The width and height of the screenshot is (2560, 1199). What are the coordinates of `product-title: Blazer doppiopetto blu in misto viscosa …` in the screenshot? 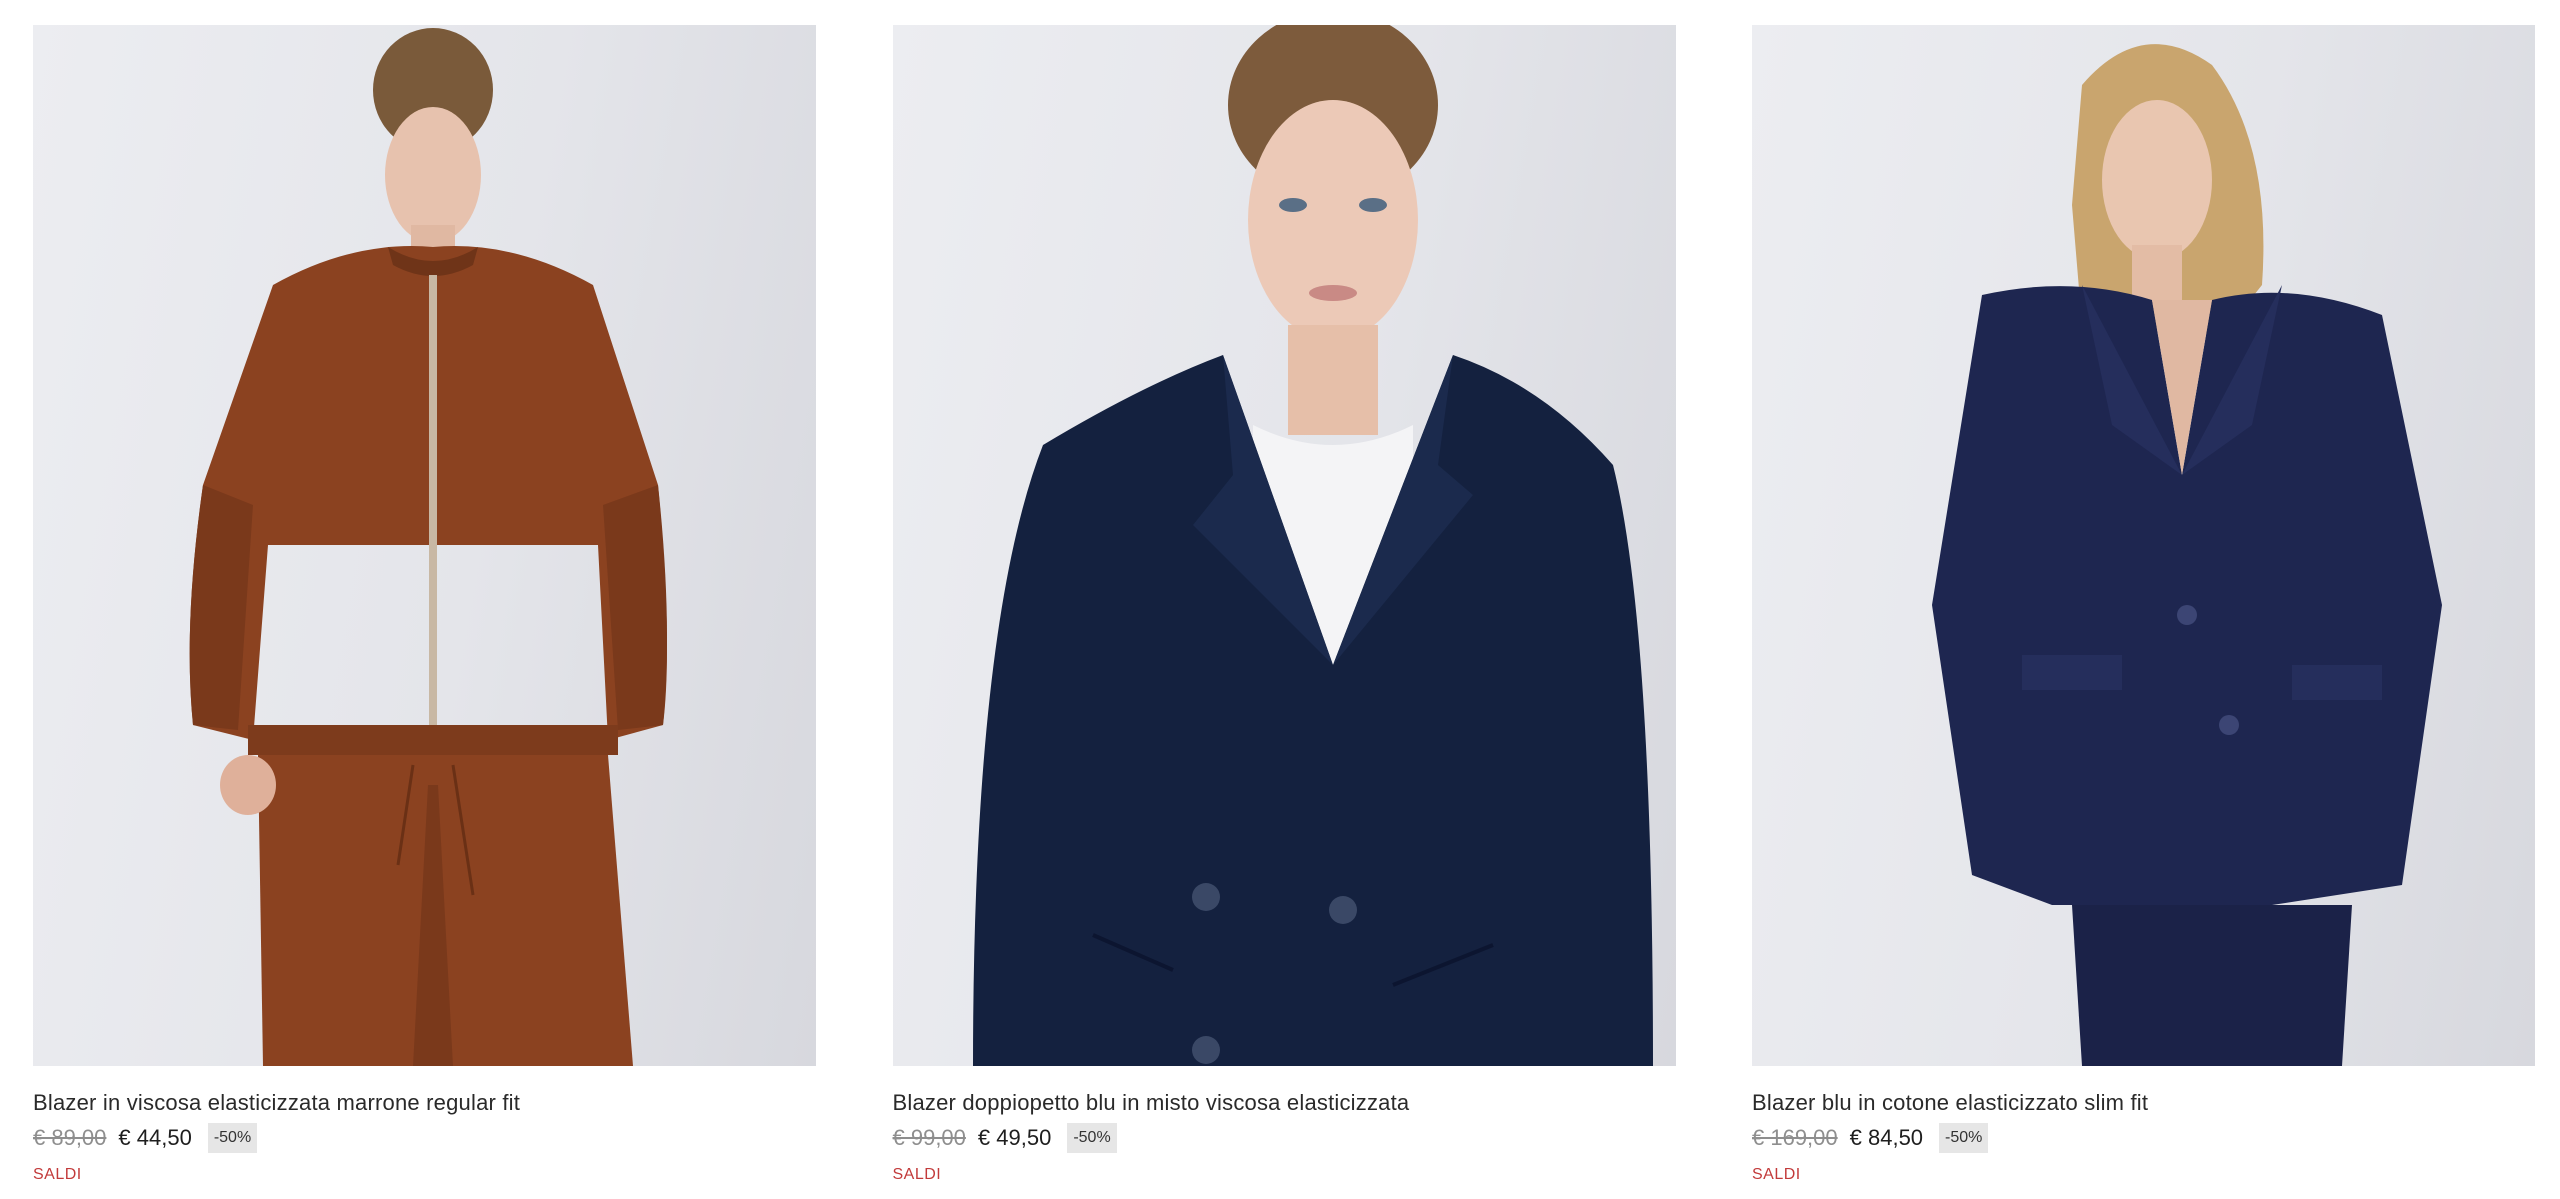 It's located at (1284, 1103).